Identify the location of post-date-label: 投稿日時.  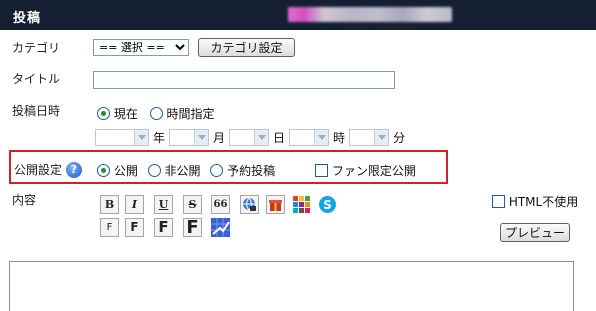
(36, 111).